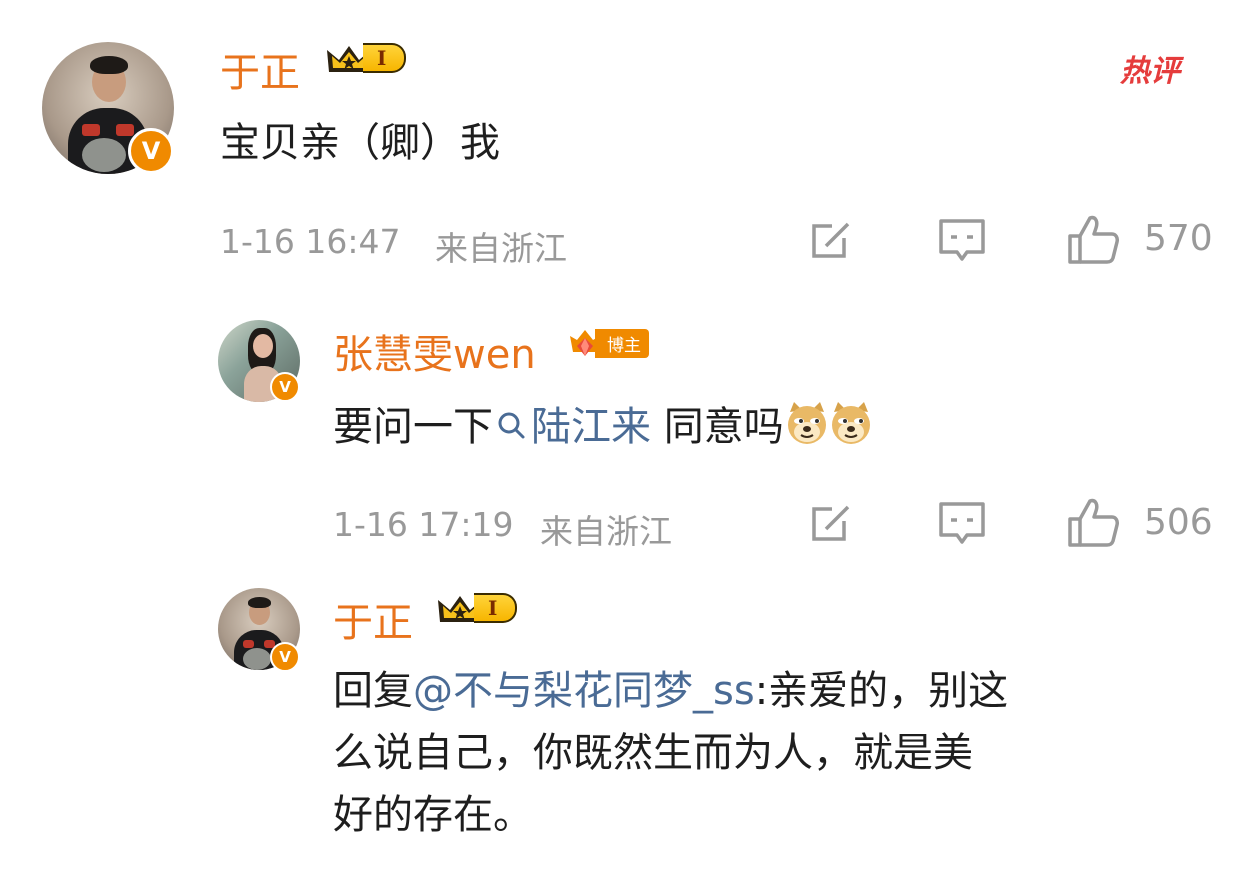 This screenshot has width=1260, height=888. Describe the element at coordinates (881, 691) in the screenshot. I see `reply-text-1: :亲爱的，别这` at that location.